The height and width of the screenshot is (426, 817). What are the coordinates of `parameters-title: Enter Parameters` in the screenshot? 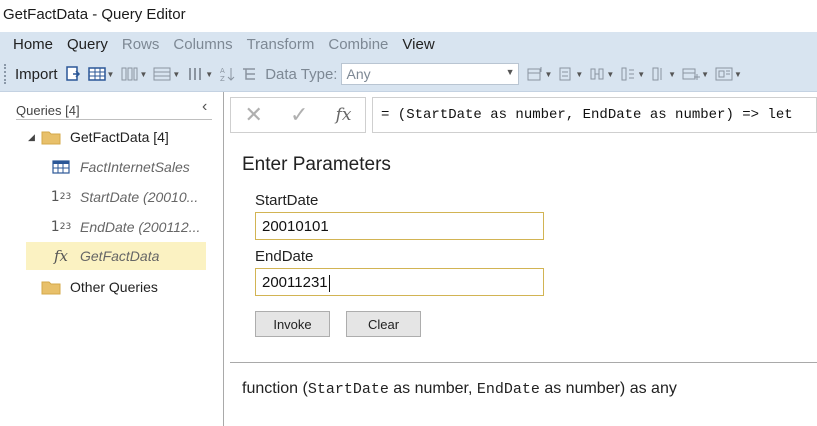 It's located at (316, 164).